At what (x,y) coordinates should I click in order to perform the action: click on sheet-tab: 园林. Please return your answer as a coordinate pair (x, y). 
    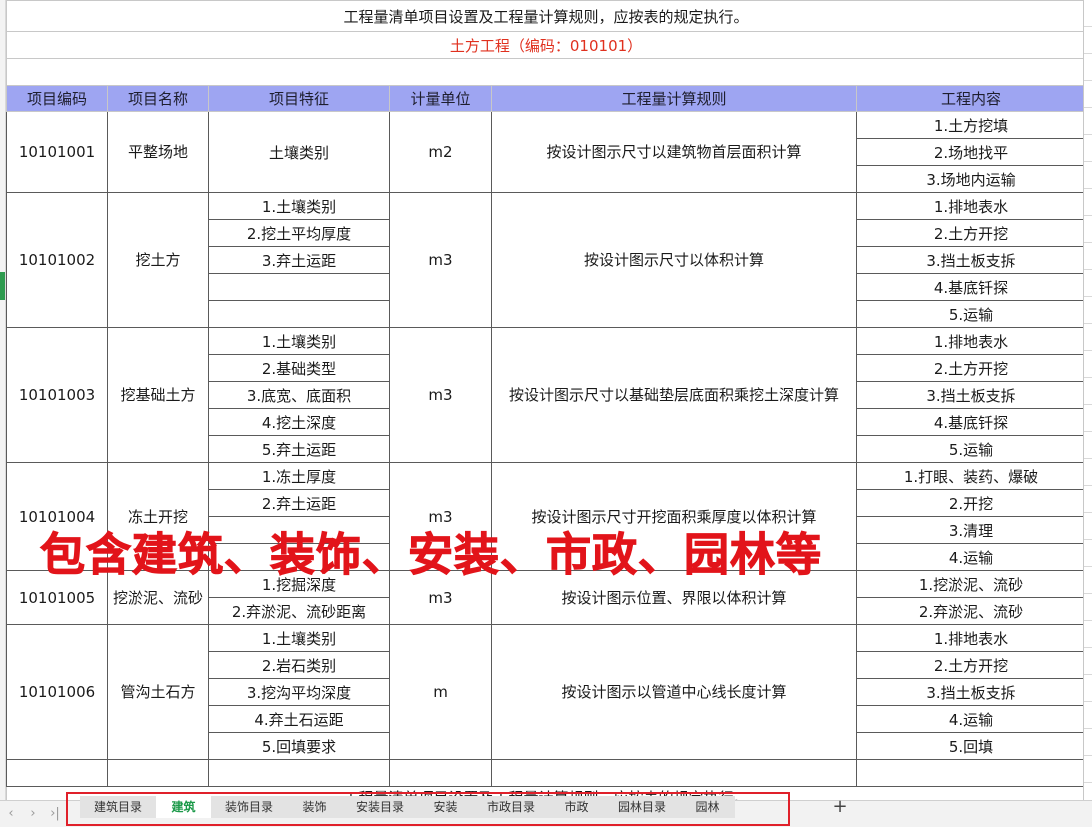
    Looking at the image, I should click on (707, 807).